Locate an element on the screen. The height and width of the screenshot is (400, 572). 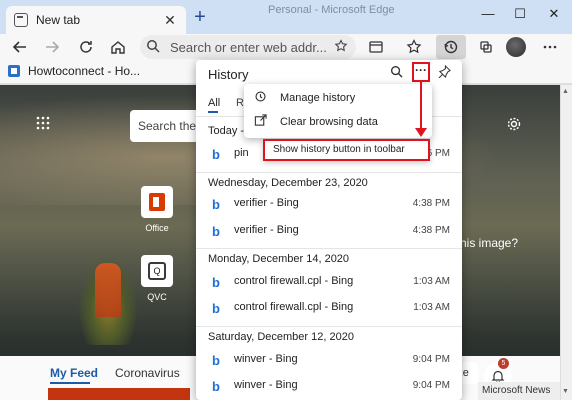
search-icon is located at coordinates (154, 47).